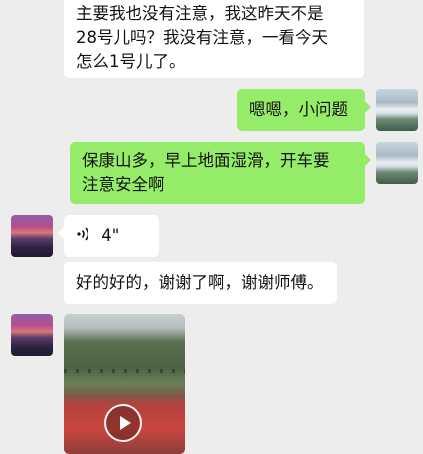 The image size is (423, 454). I want to click on voice-duration: 4", so click(110, 235).